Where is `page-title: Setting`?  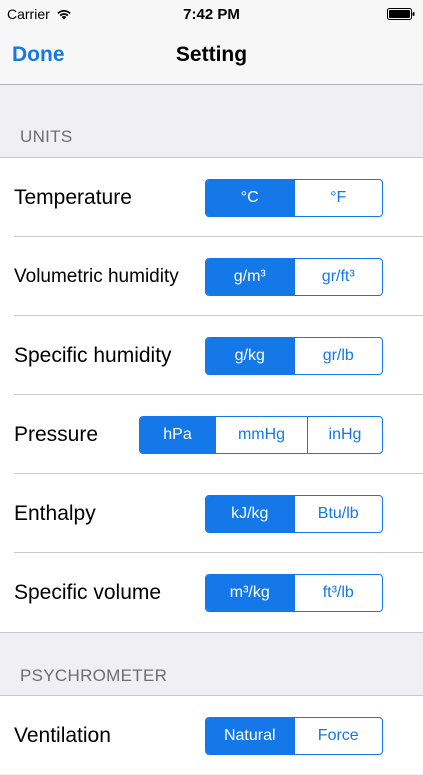
page-title: Setting is located at coordinates (211, 54).